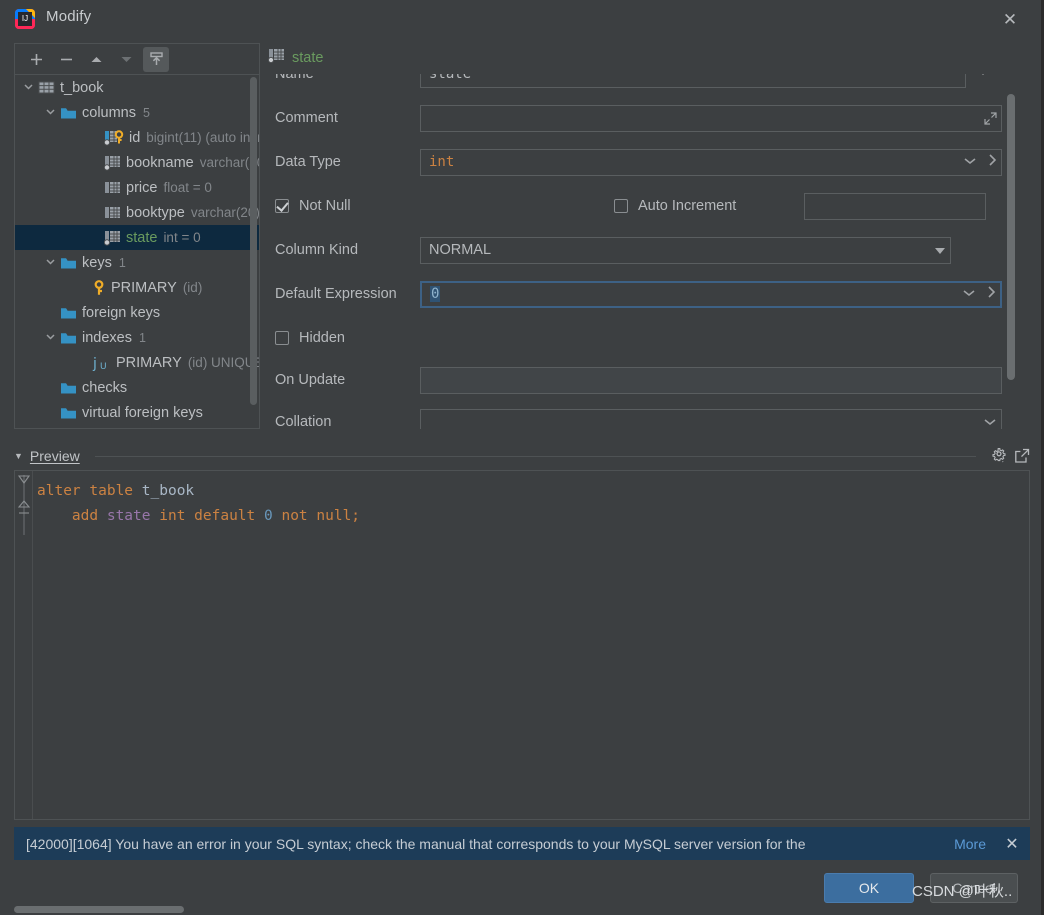  I want to click on open-in-new-window-icon, so click(1022, 456).